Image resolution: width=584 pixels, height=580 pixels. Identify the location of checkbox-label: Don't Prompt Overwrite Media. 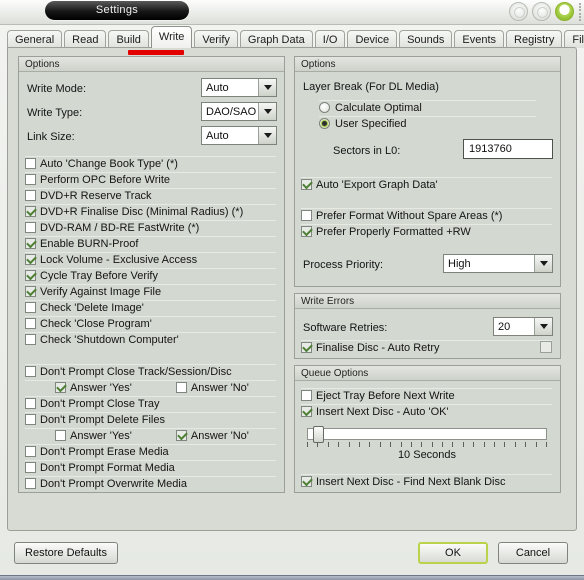
(113, 483).